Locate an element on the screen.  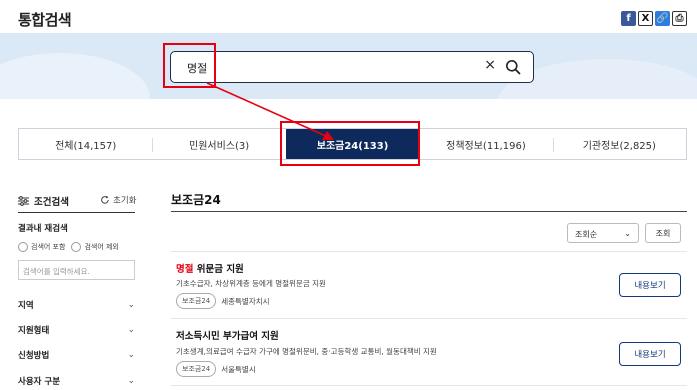
refine-search-input: 검색어를 입력하세요. is located at coordinates (76, 270).